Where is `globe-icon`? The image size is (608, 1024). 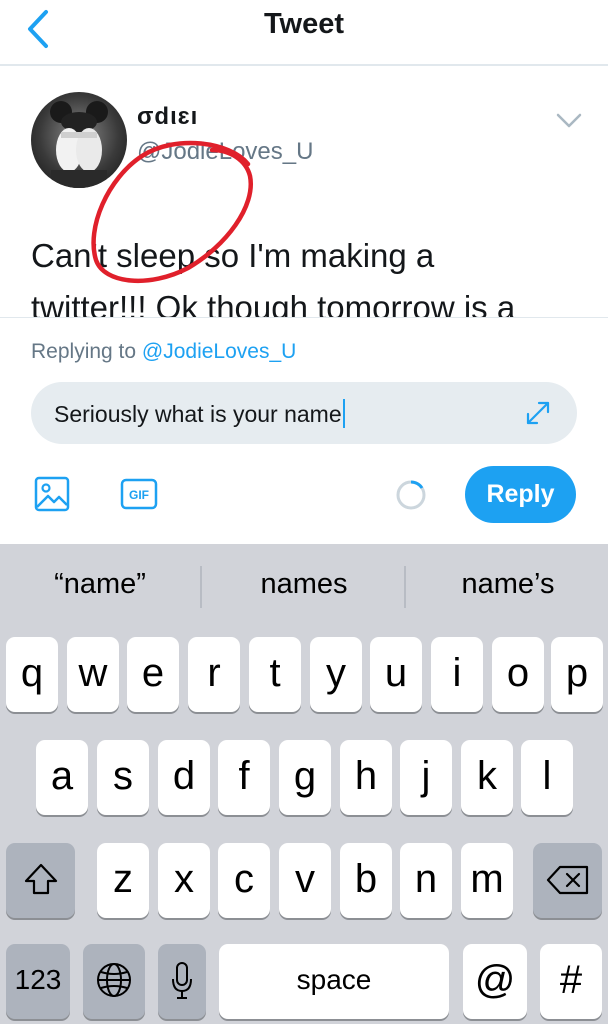 globe-icon is located at coordinates (114, 980).